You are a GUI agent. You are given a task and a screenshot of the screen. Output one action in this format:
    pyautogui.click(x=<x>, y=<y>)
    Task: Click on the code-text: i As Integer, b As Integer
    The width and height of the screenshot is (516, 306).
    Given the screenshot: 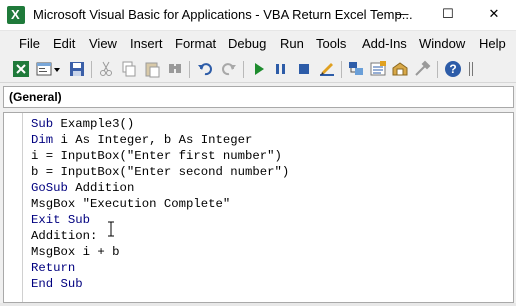 What is the action you would take?
    pyautogui.click(x=153, y=140)
    